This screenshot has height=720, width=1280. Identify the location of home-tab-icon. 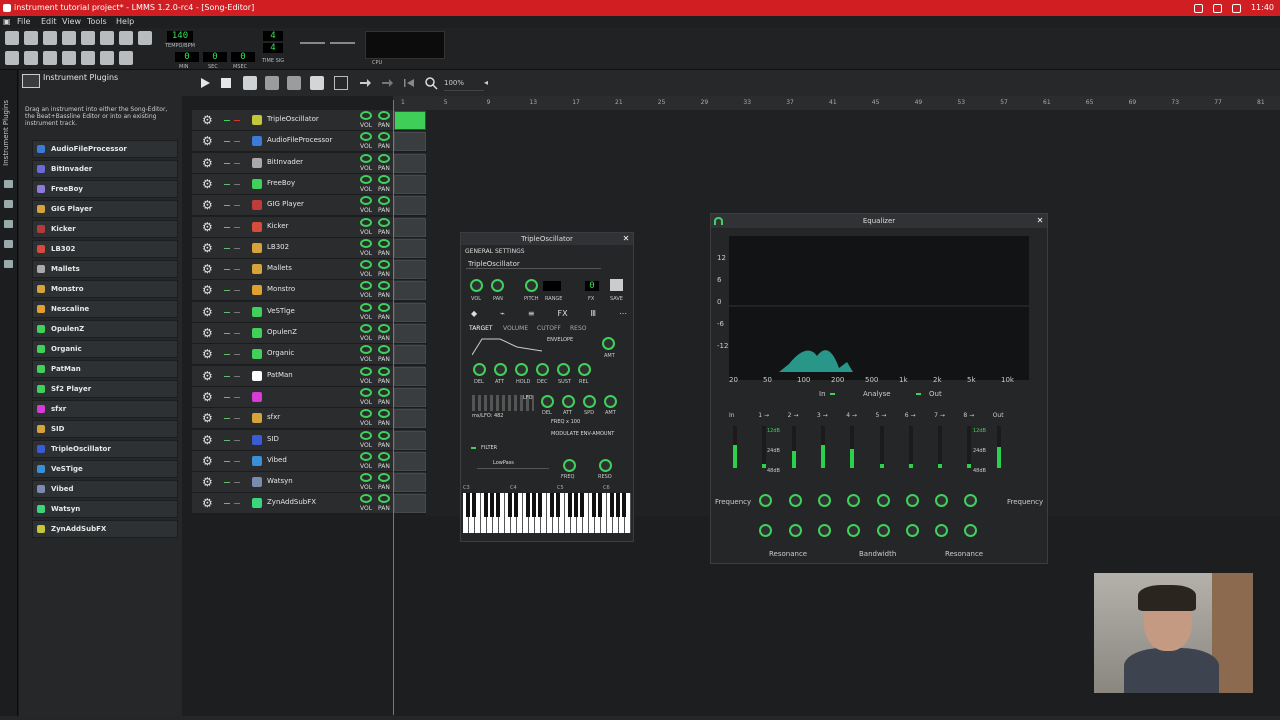
(8, 244).